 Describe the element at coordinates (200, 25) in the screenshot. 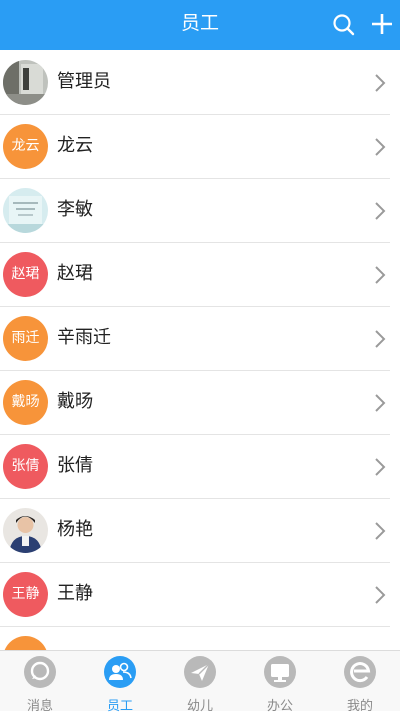

I see `top-bar: 员工` at that location.